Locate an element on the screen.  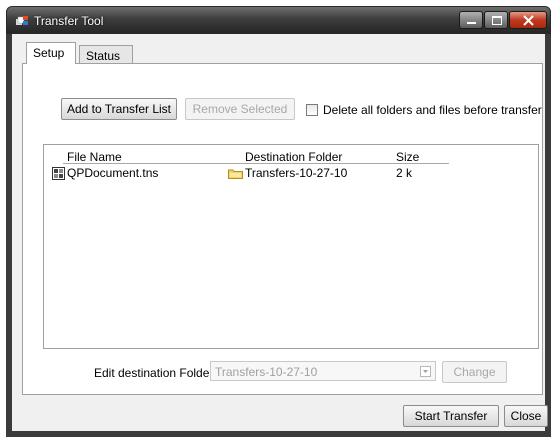
change-folder-button: Change is located at coordinates (474, 372).